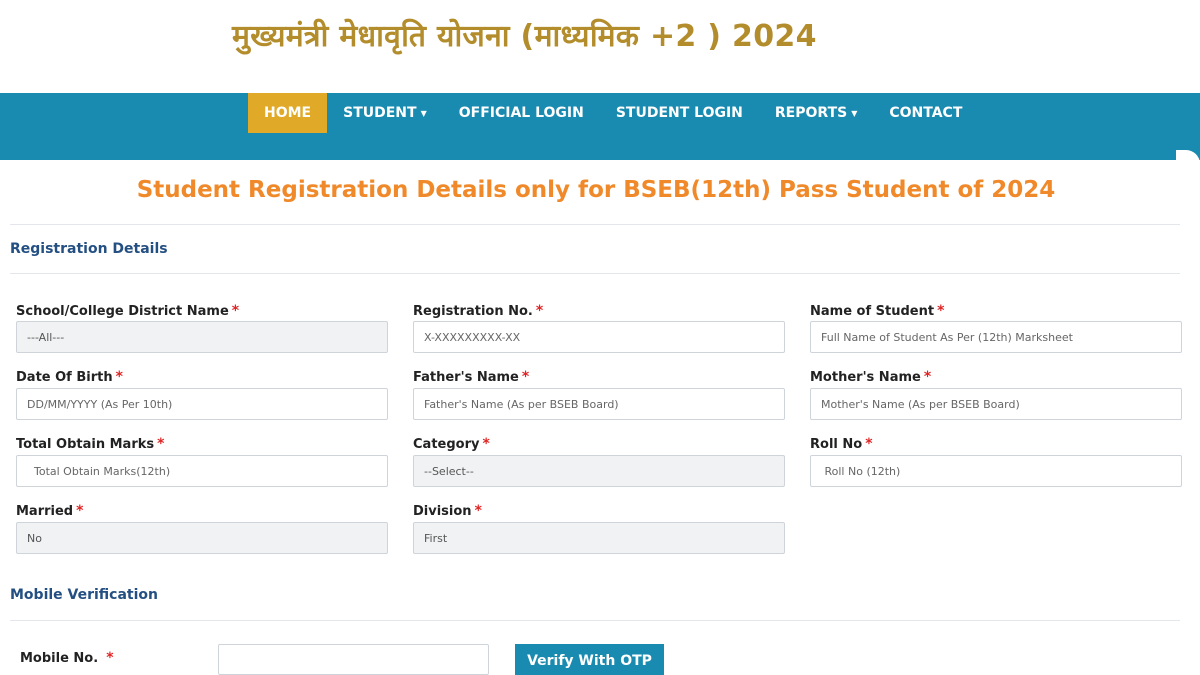  Describe the element at coordinates (202, 337) in the screenshot. I see `district-select` at that location.